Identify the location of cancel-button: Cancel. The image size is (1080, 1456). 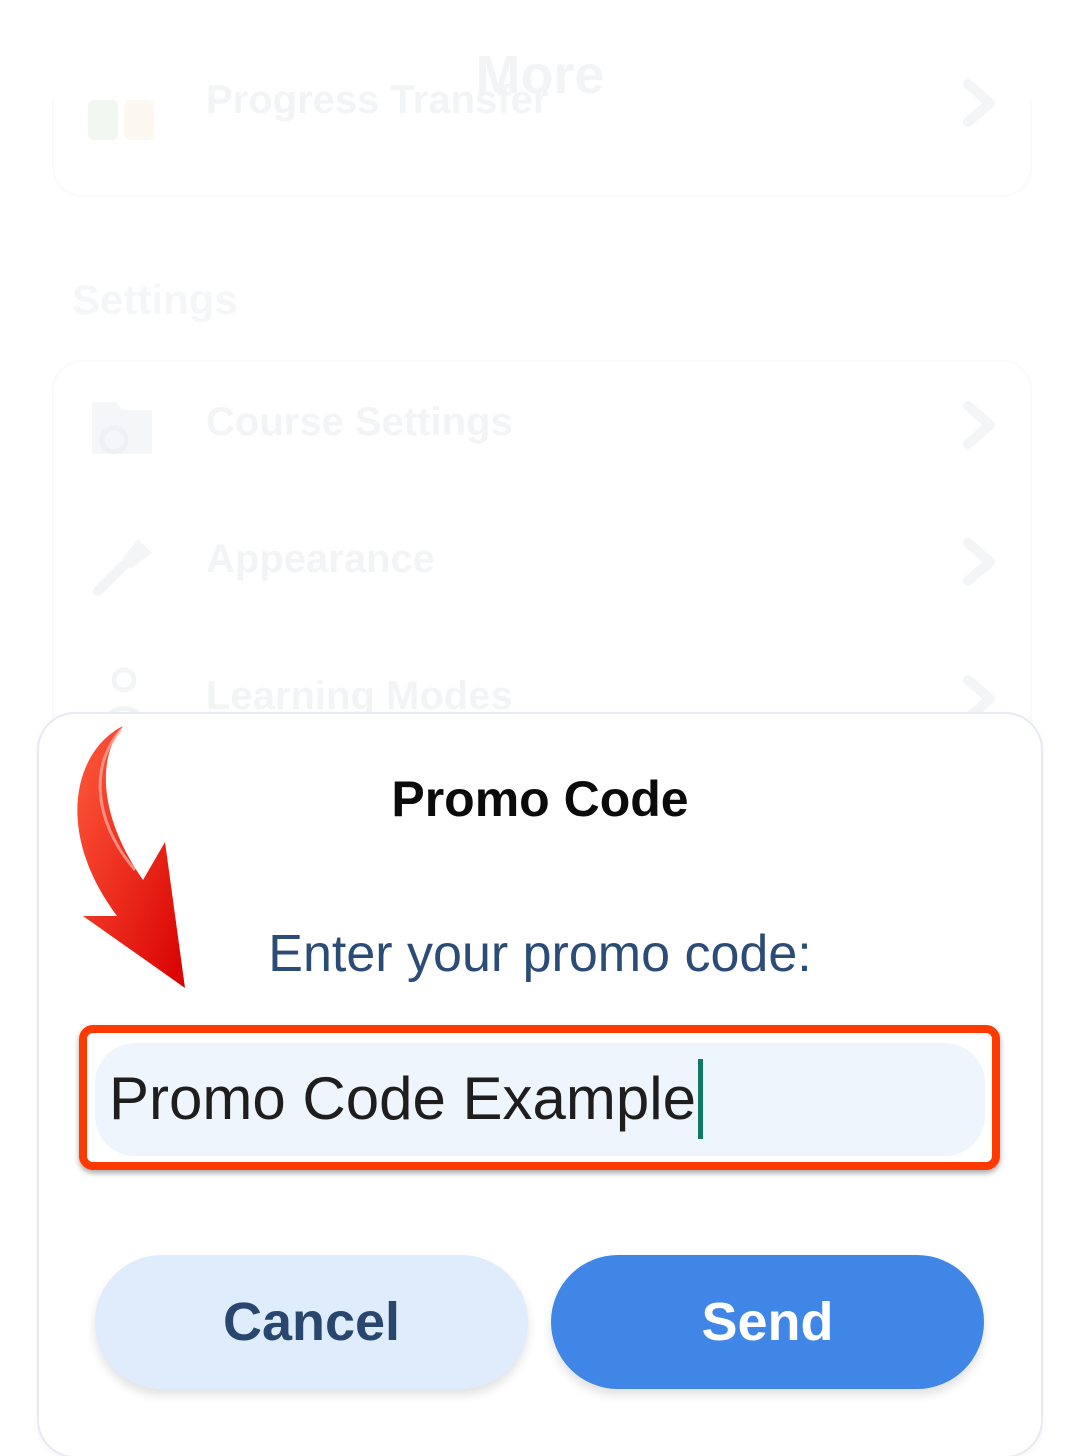
(311, 1322).